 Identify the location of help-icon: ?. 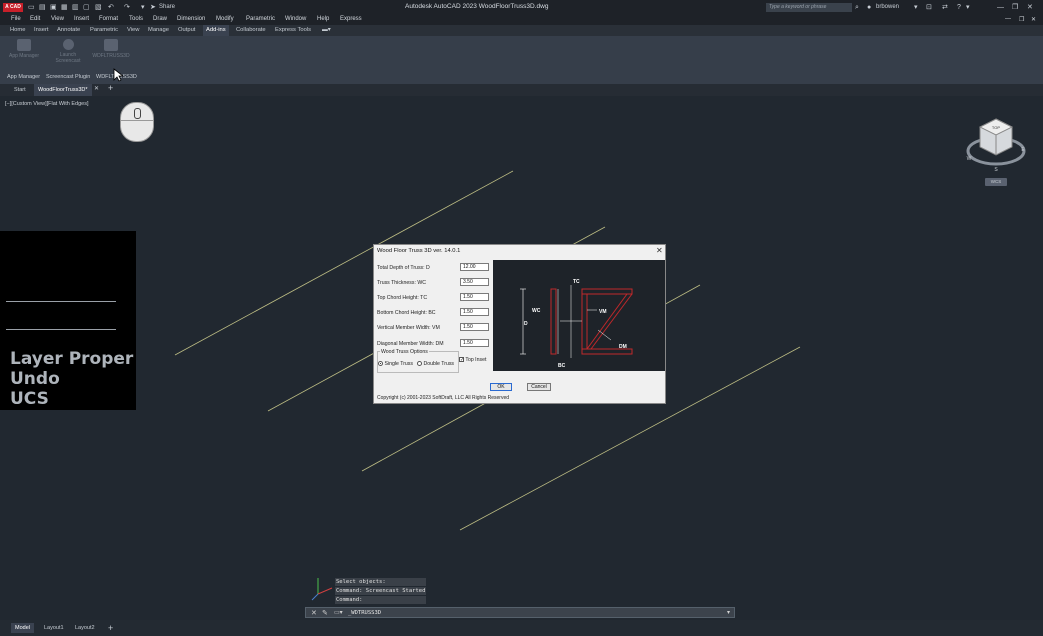
(959, 7).